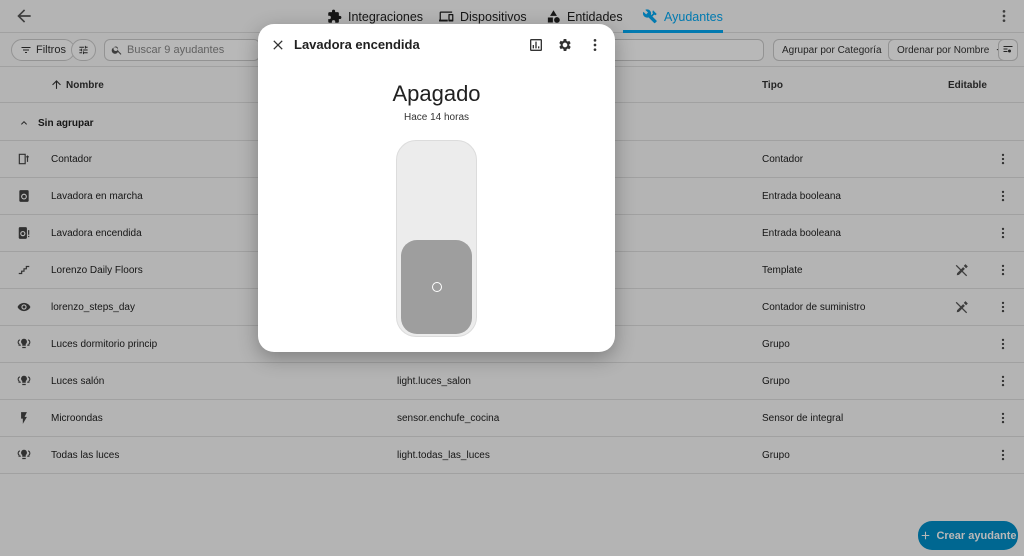 The height and width of the screenshot is (556, 1024). What do you see at coordinates (436, 93) in the screenshot?
I see `entity-state: Apagado` at bounding box center [436, 93].